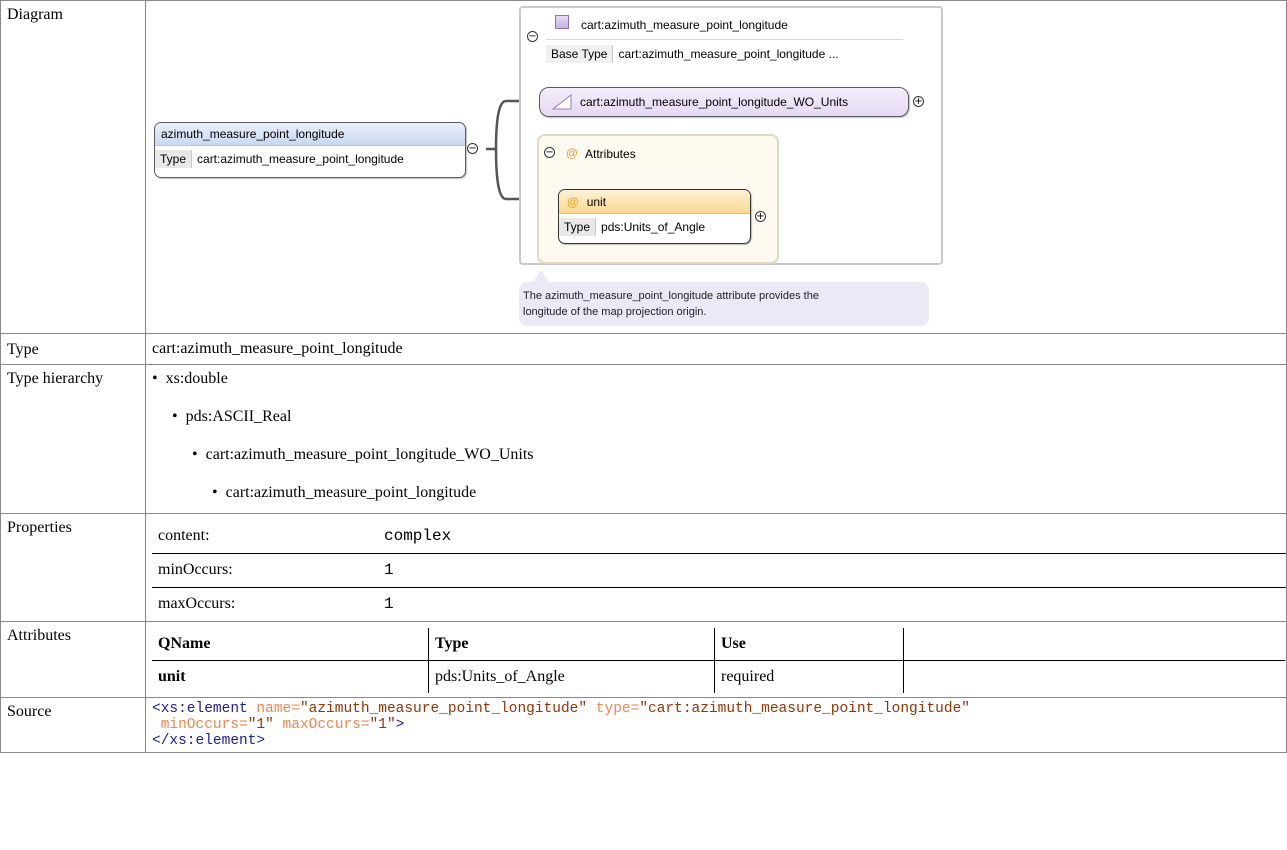 This screenshot has width=1287, height=850. What do you see at coordinates (684, 25) in the screenshot?
I see `complex-type-name: cart:azimuth_measure_point_longitude` at bounding box center [684, 25].